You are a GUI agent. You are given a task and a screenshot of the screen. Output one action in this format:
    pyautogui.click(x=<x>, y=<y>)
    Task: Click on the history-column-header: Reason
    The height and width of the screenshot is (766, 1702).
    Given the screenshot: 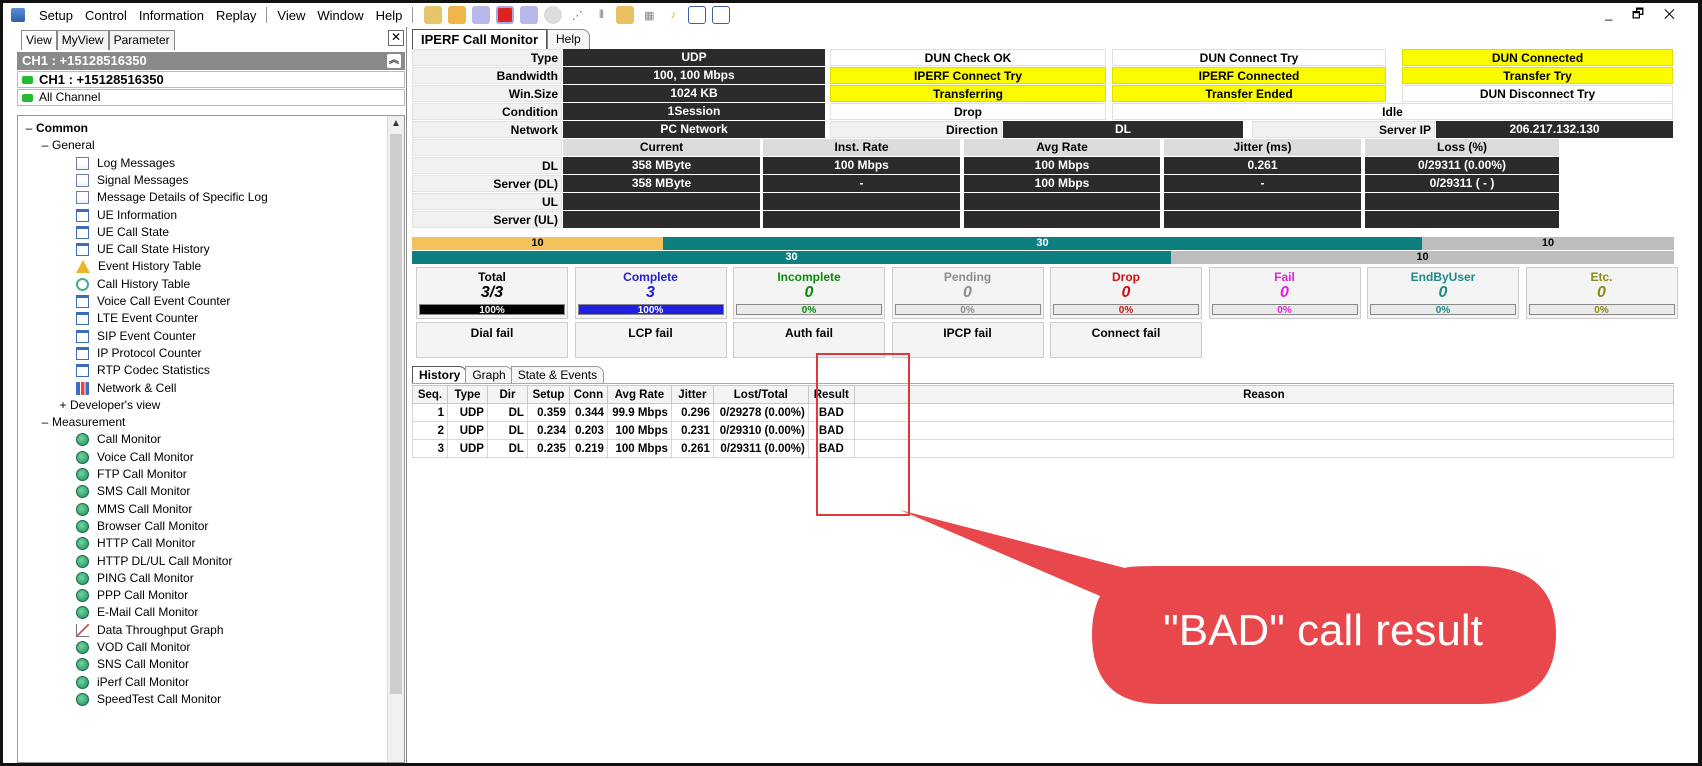 What is the action you would take?
    pyautogui.click(x=1264, y=394)
    